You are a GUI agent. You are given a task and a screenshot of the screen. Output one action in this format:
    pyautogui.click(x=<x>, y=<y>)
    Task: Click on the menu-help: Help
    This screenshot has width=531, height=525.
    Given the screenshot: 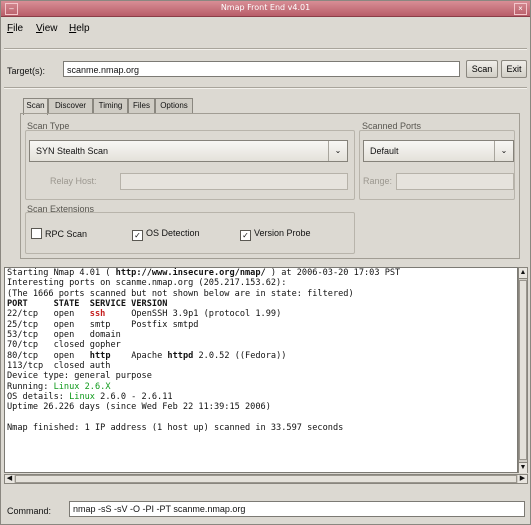 What is the action you would take?
    pyautogui.click(x=79, y=28)
    